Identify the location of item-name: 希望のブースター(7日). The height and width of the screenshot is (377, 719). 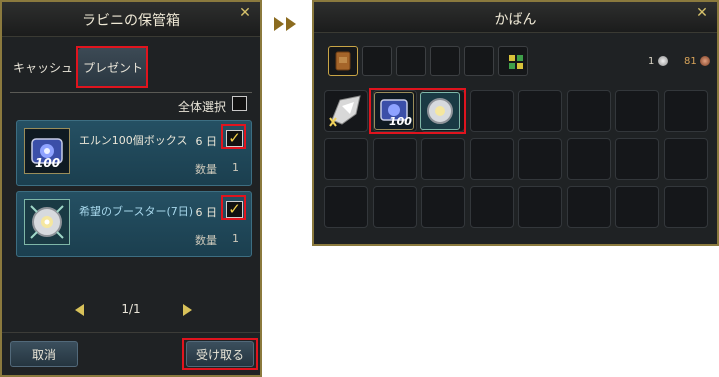
(136, 211).